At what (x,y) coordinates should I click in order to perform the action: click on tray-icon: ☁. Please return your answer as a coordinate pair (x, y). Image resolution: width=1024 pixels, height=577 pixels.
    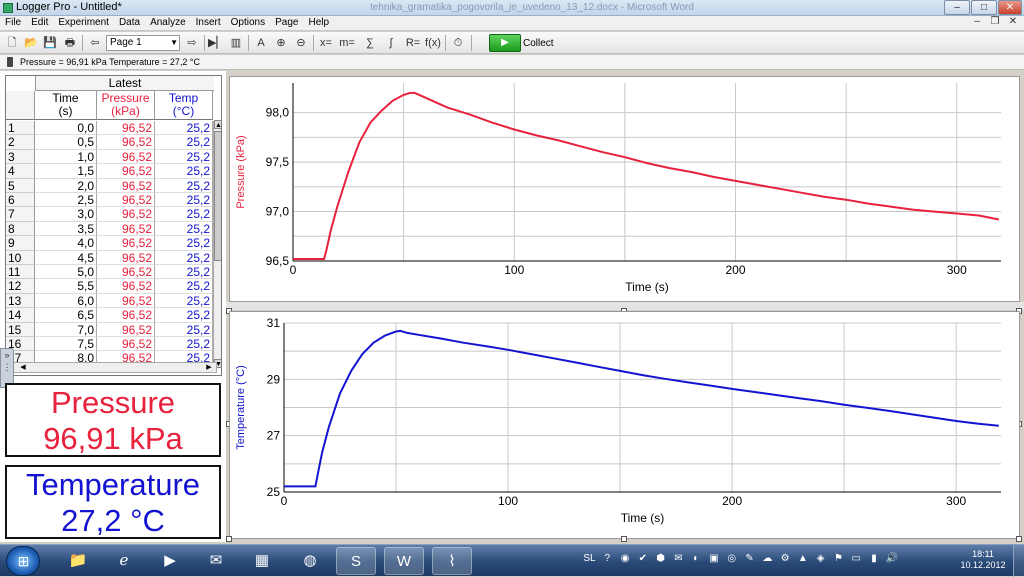
    Looking at the image, I should click on (767, 558).